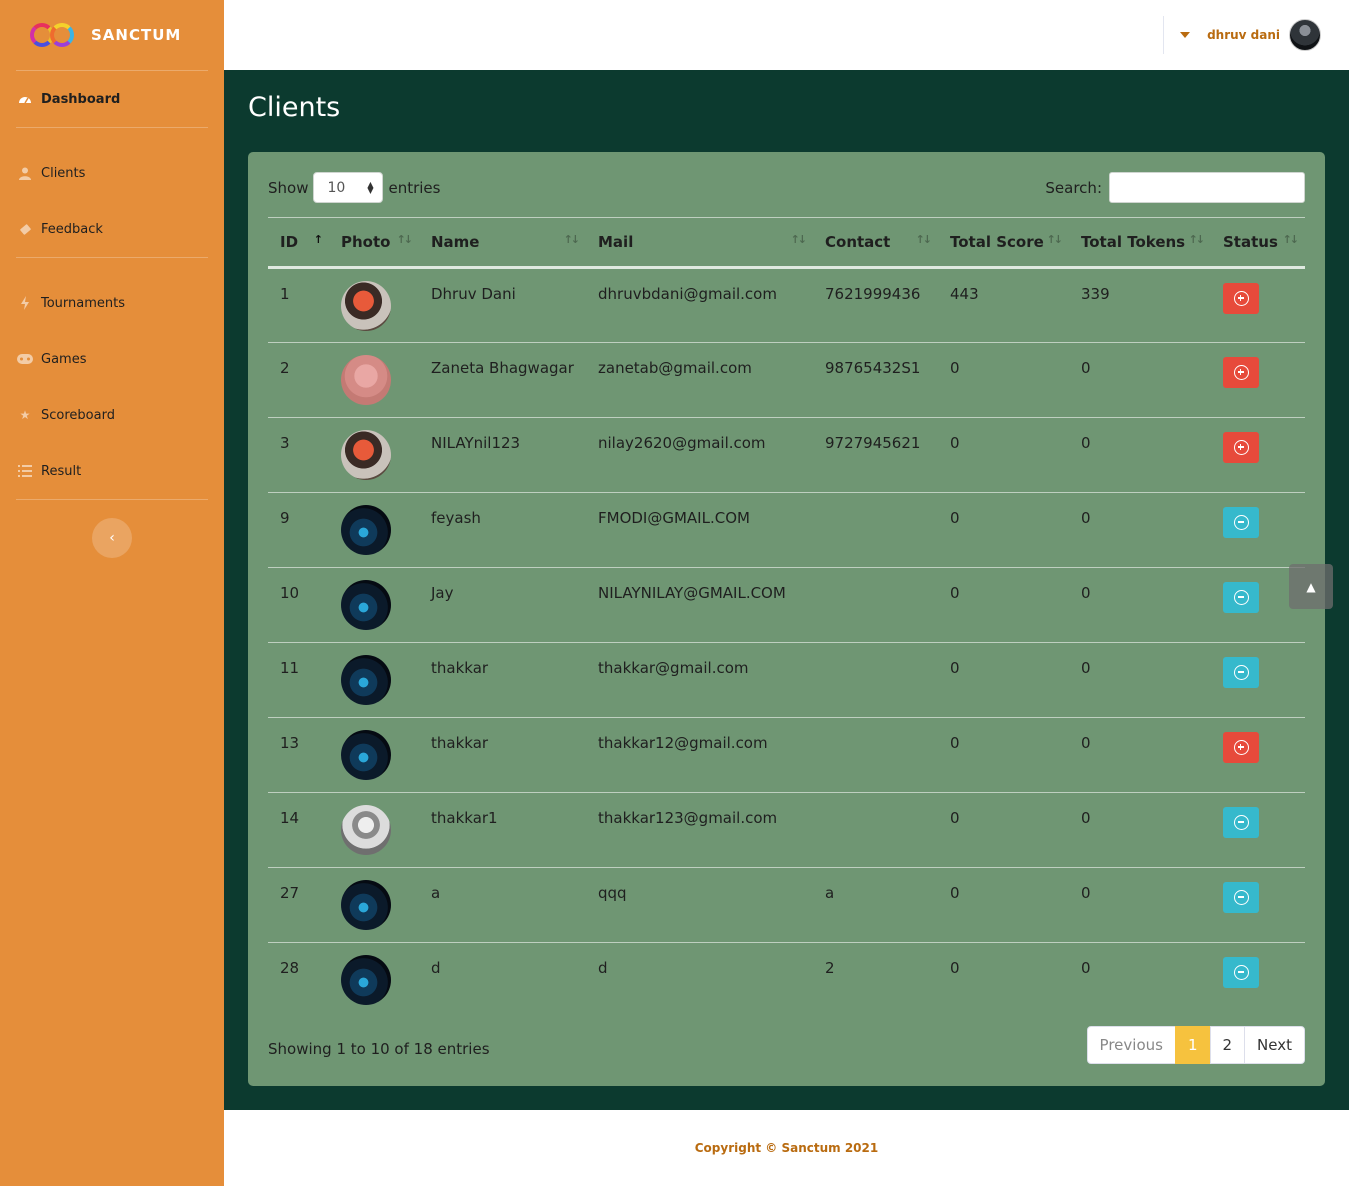  What do you see at coordinates (699, 380) in the screenshot?
I see `mail-cell: zanetab@gmail.com` at bounding box center [699, 380].